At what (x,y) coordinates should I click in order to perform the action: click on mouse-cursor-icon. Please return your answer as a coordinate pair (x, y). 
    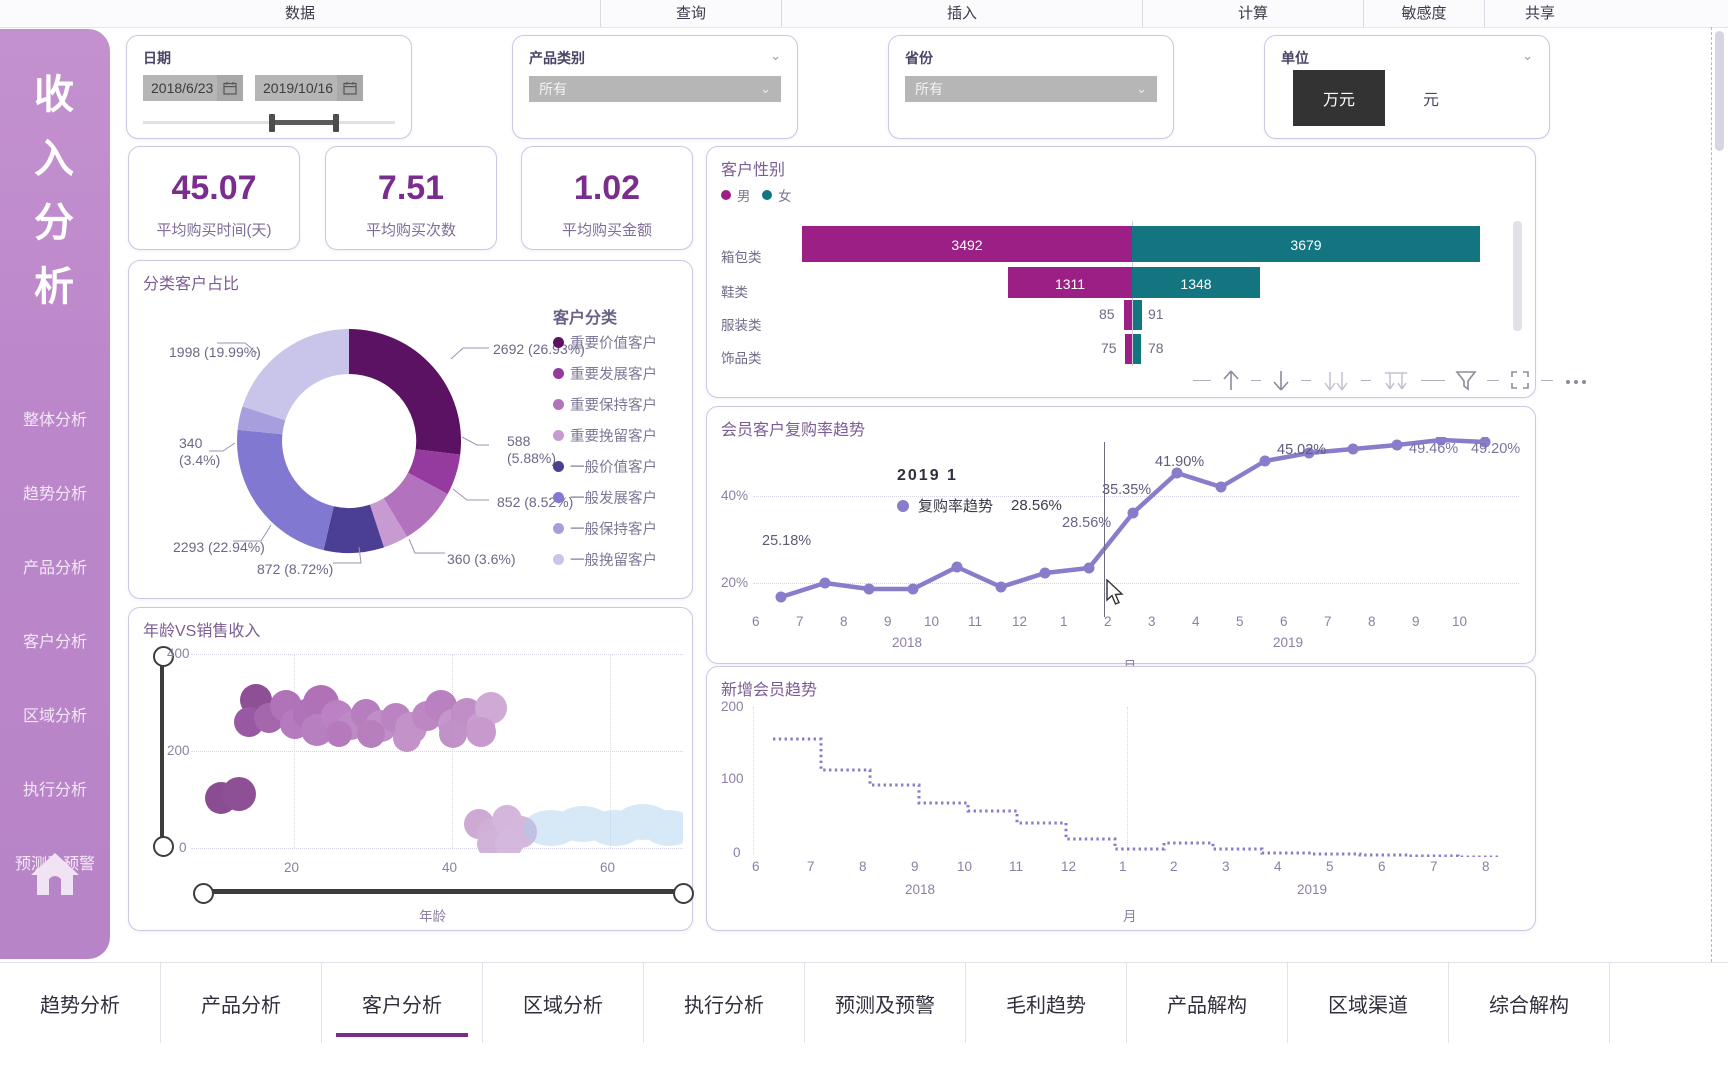
    Looking at the image, I should click on (1115, 592).